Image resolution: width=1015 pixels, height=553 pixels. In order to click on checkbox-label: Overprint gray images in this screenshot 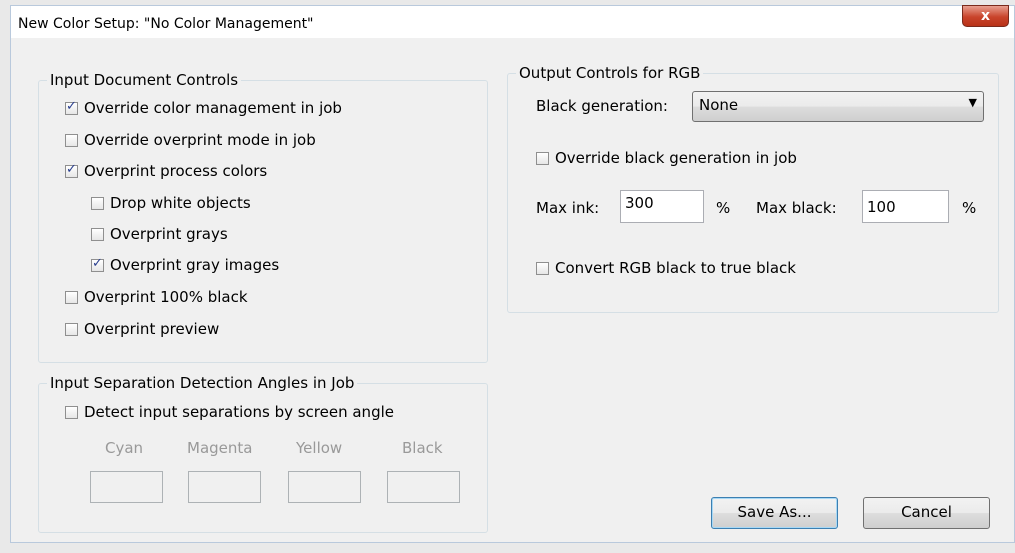, I will do `click(195, 265)`.